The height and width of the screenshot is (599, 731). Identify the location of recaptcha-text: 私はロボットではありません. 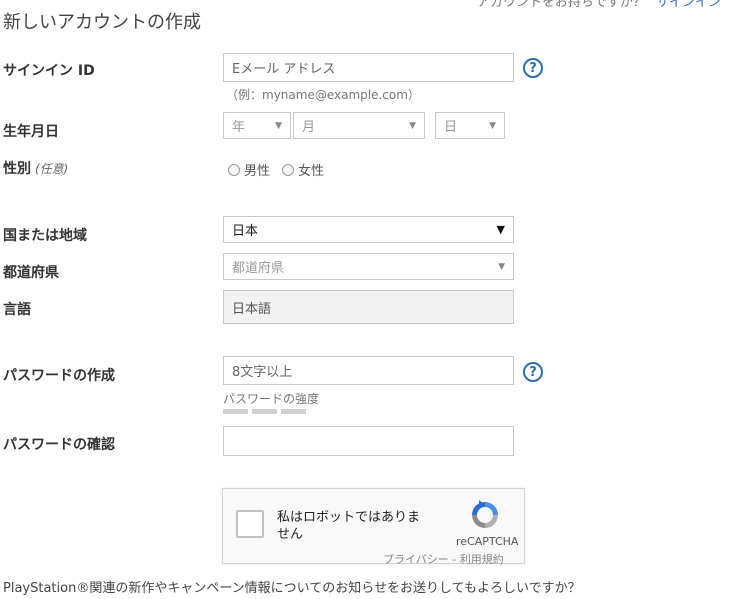
(349, 526).